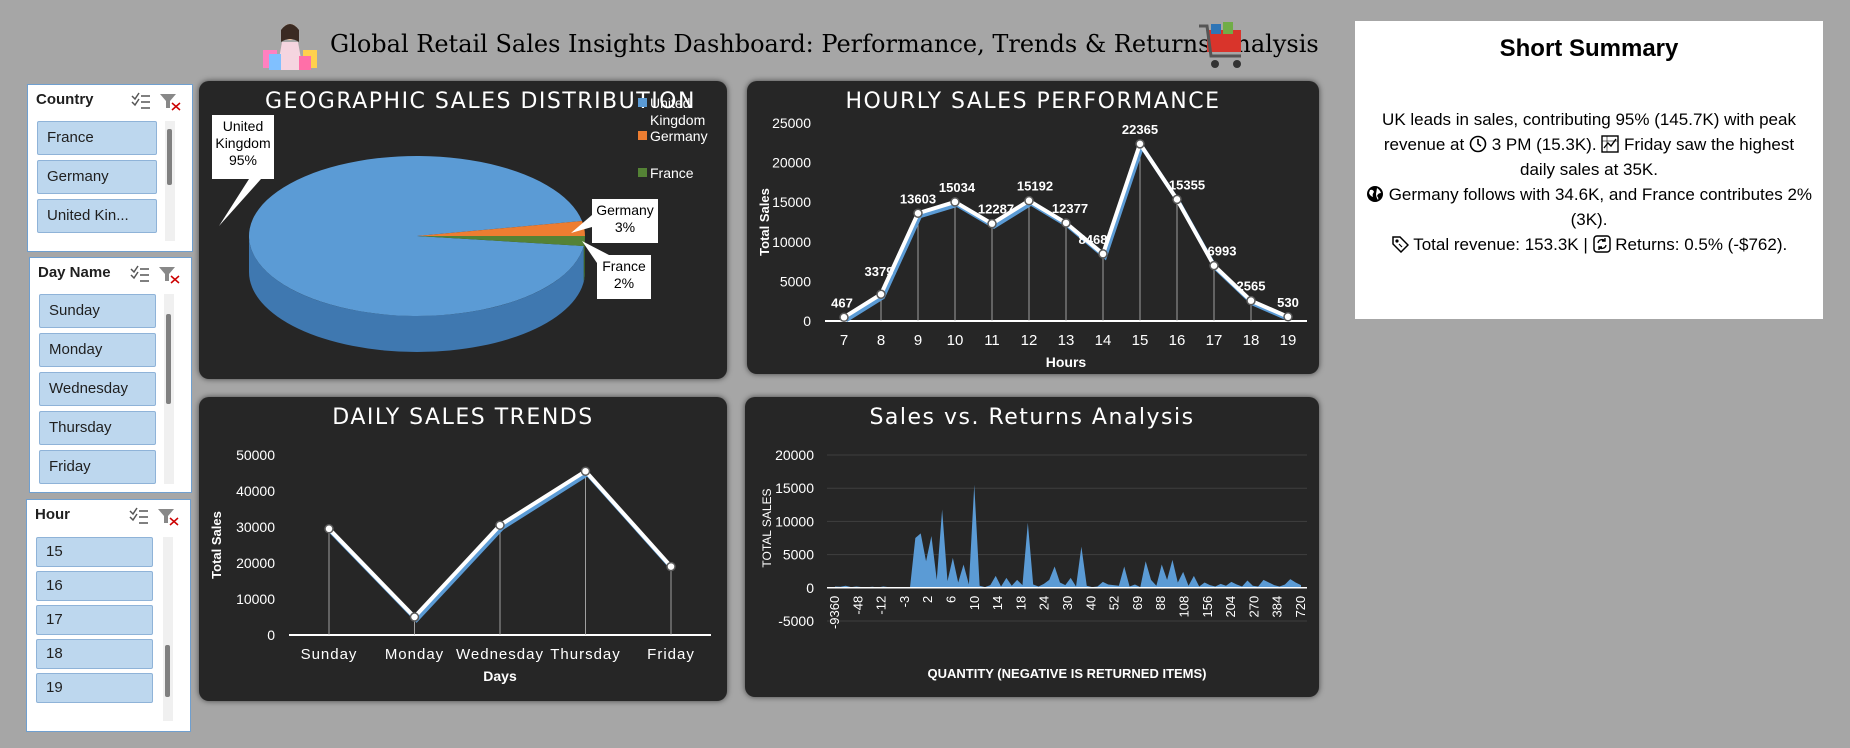 The image size is (1850, 748). Describe the element at coordinates (844, 340) in the screenshot. I see `x-tick-label: 7` at that location.